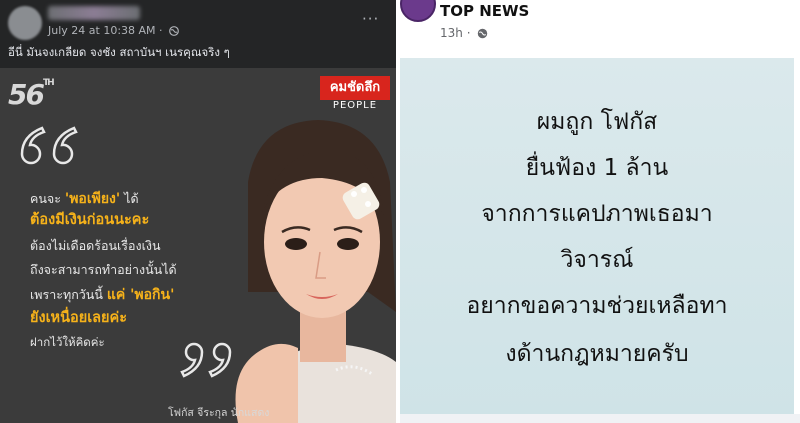 This screenshot has width=800, height=423. I want to click on brand-subtitle: PEOPLE, so click(355, 105).